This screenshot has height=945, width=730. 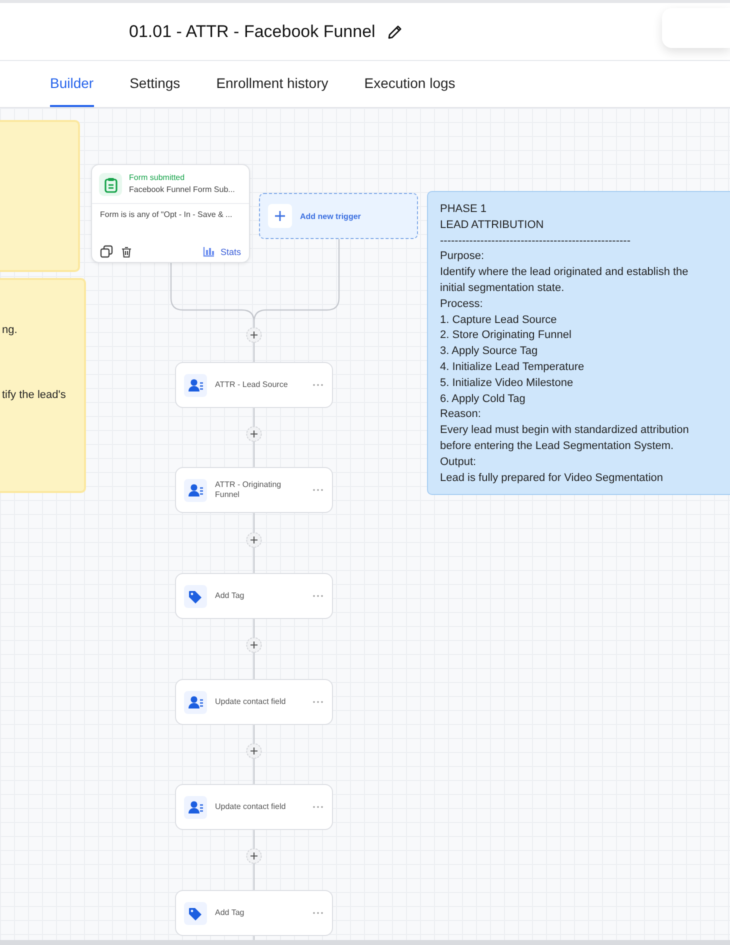 What do you see at coordinates (502, 288) in the screenshot?
I see `note-text: initial segmentation state.` at bounding box center [502, 288].